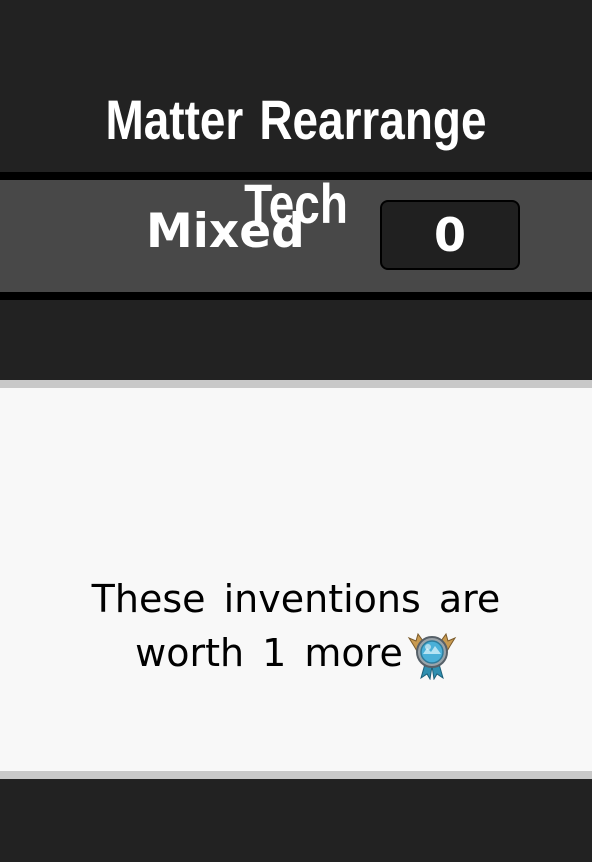 This screenshot has height=862, width=592. What do you see at coordinates (296, 161) in the screenshot?
I see `page-title: Matter Rearrange Tech` at bounding box center [296, 161].